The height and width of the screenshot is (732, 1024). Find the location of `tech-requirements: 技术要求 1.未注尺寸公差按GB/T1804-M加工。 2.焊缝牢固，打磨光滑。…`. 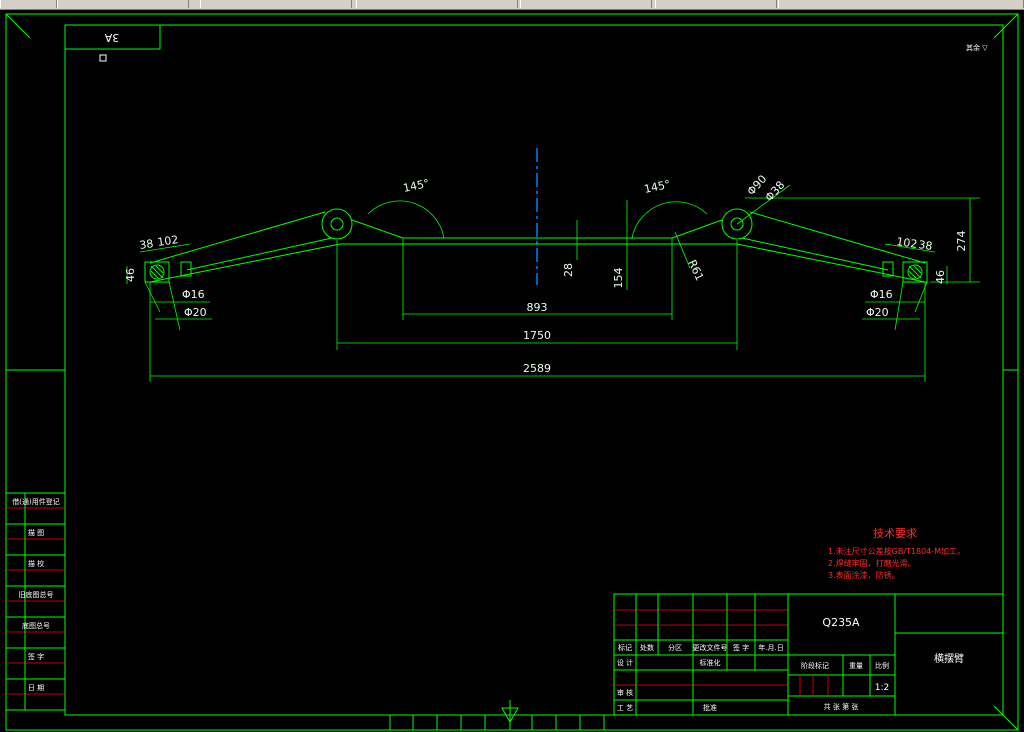

tech-requirements: 技术要求 1.未注尺寸公差按GB/T1804-M加工。 2.焊缝牢固，打磨光滑。… is located at coordinates (896, 553).